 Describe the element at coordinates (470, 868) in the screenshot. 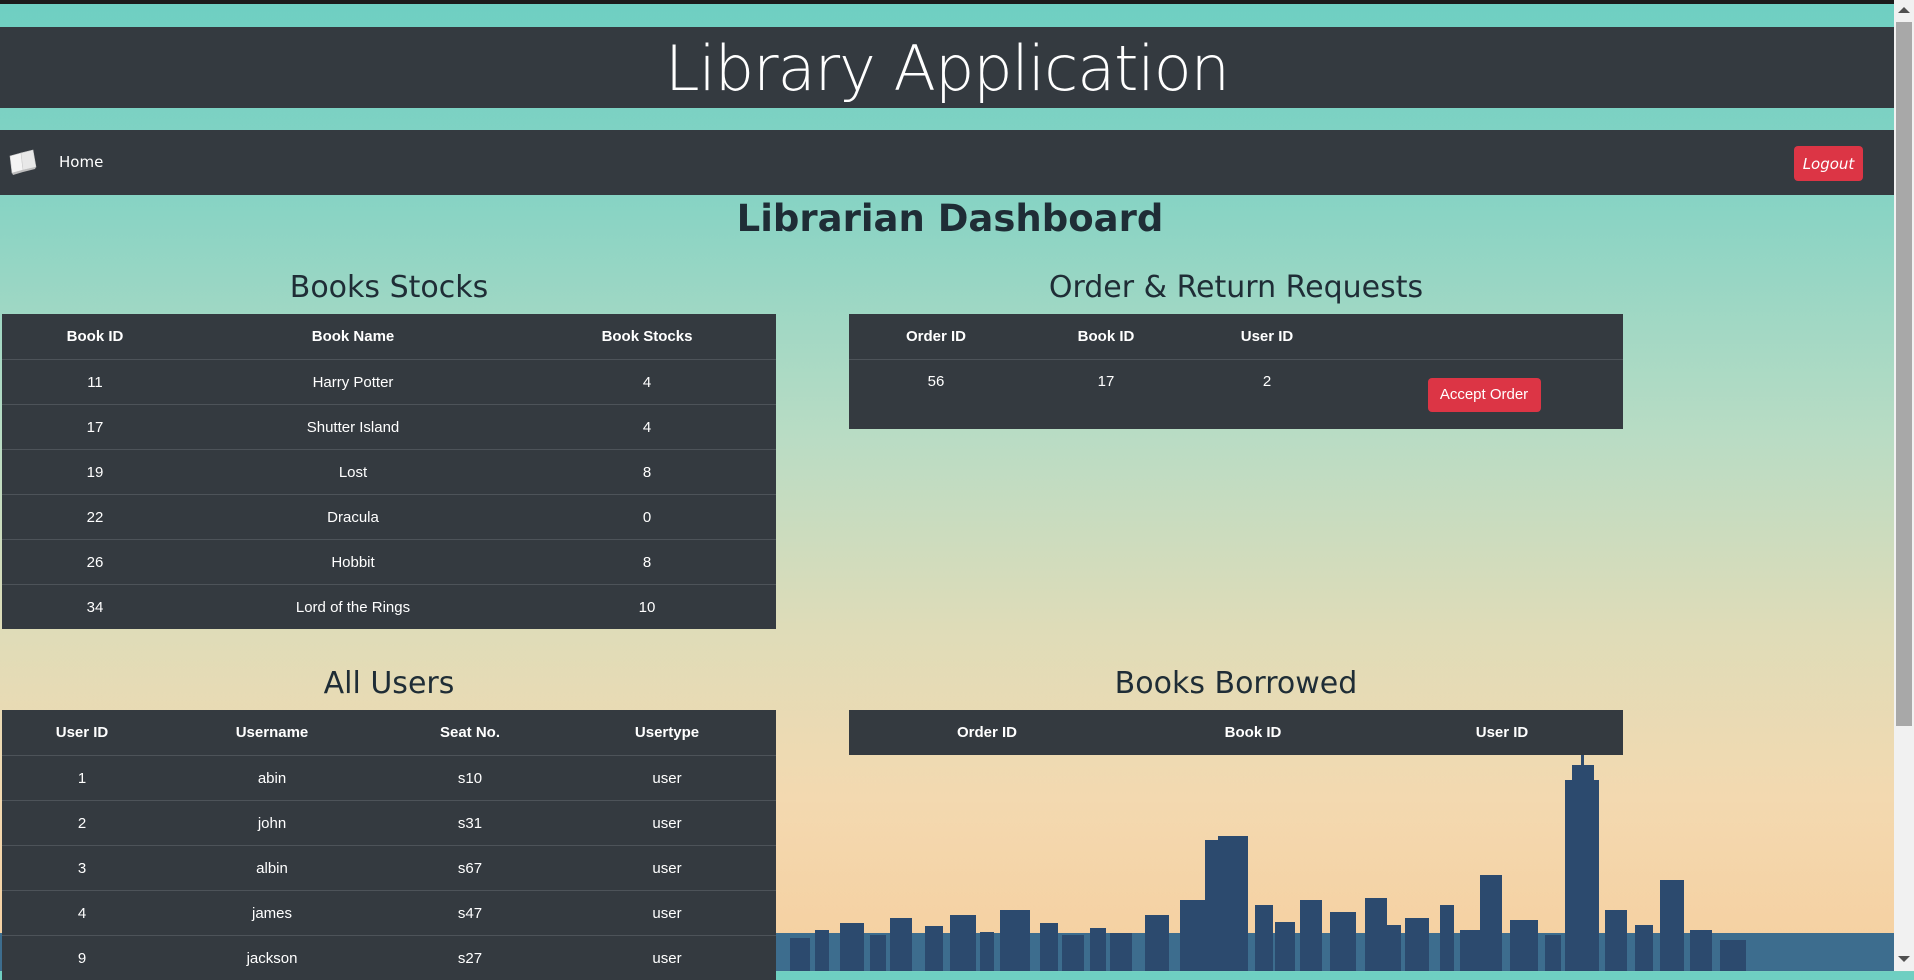

I see `seat-no-cell: s67` at that location.